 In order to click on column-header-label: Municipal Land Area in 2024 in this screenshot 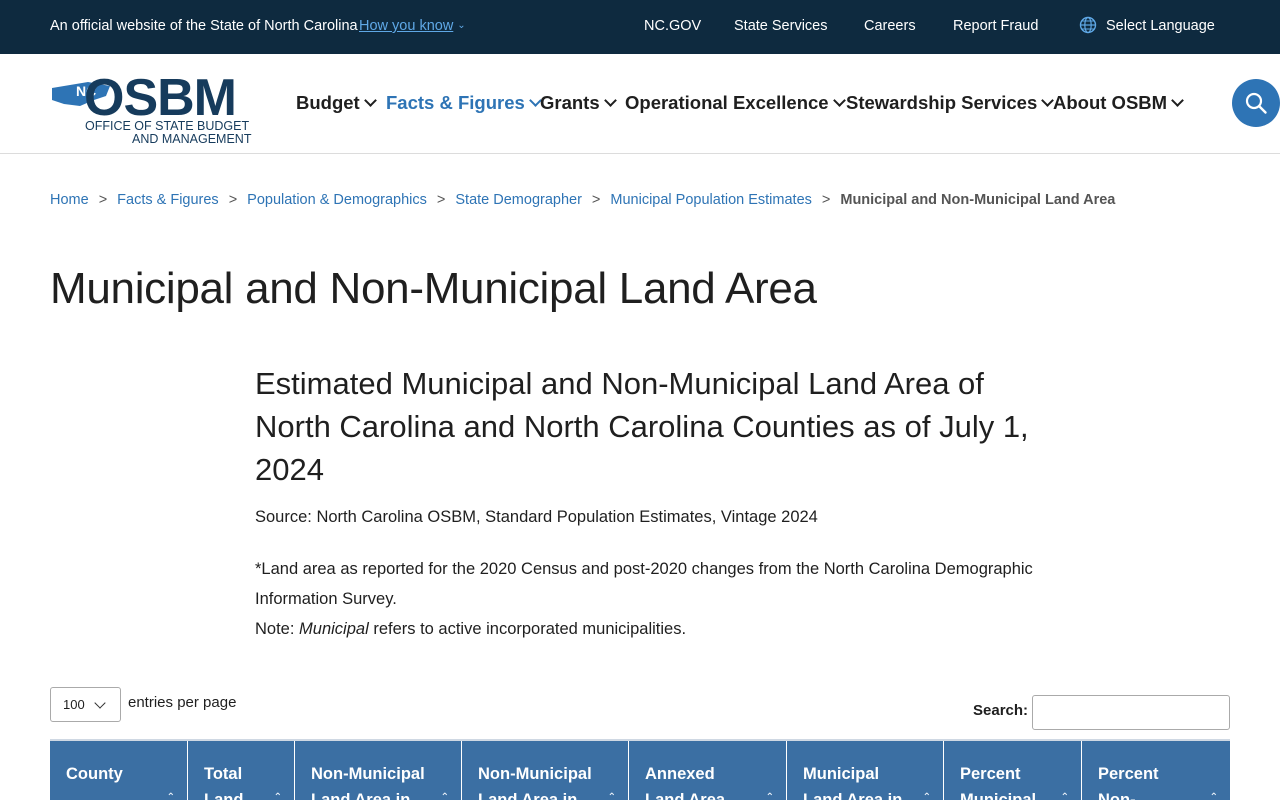, I will do `click(853, 782)`.